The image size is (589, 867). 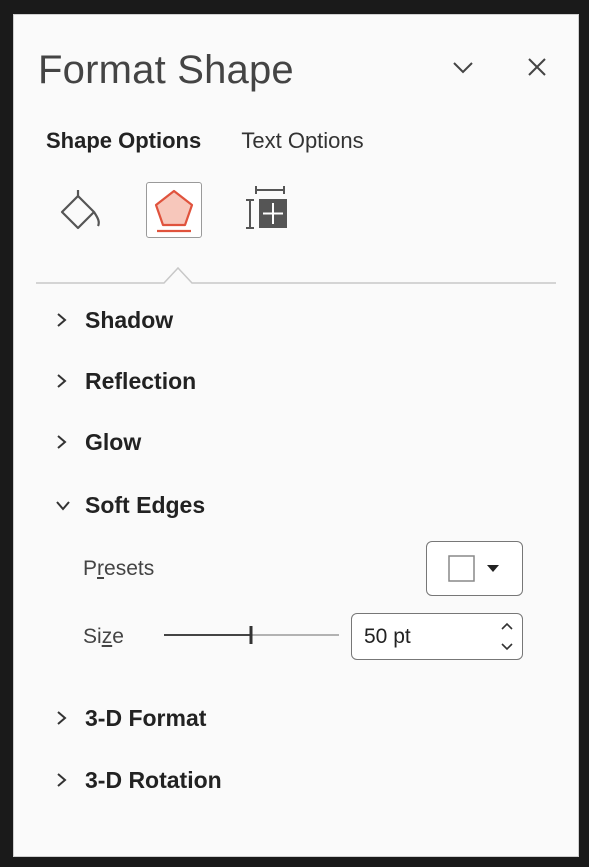 I want to click on section-glow: Glow, so click(x=98, y=442).